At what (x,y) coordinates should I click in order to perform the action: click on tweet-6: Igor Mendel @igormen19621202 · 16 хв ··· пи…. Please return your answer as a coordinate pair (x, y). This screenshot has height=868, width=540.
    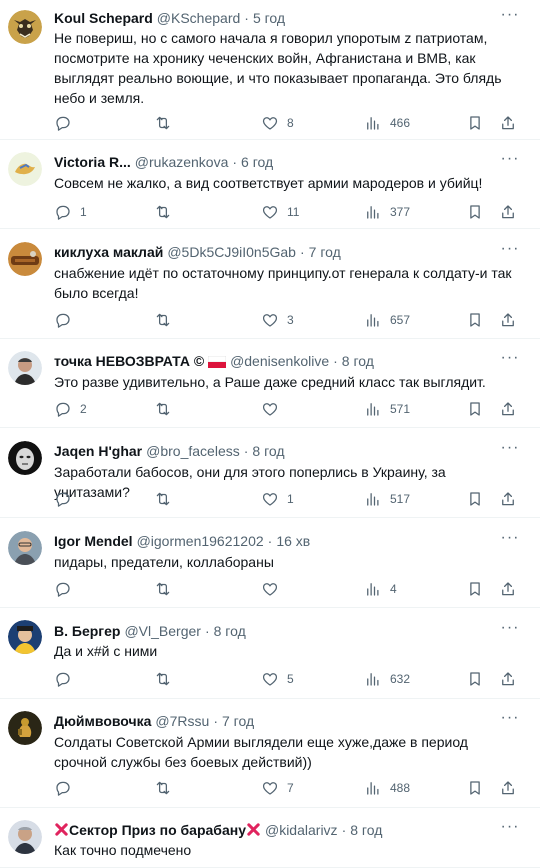
    Looking at the image, I should click on (270, 563).